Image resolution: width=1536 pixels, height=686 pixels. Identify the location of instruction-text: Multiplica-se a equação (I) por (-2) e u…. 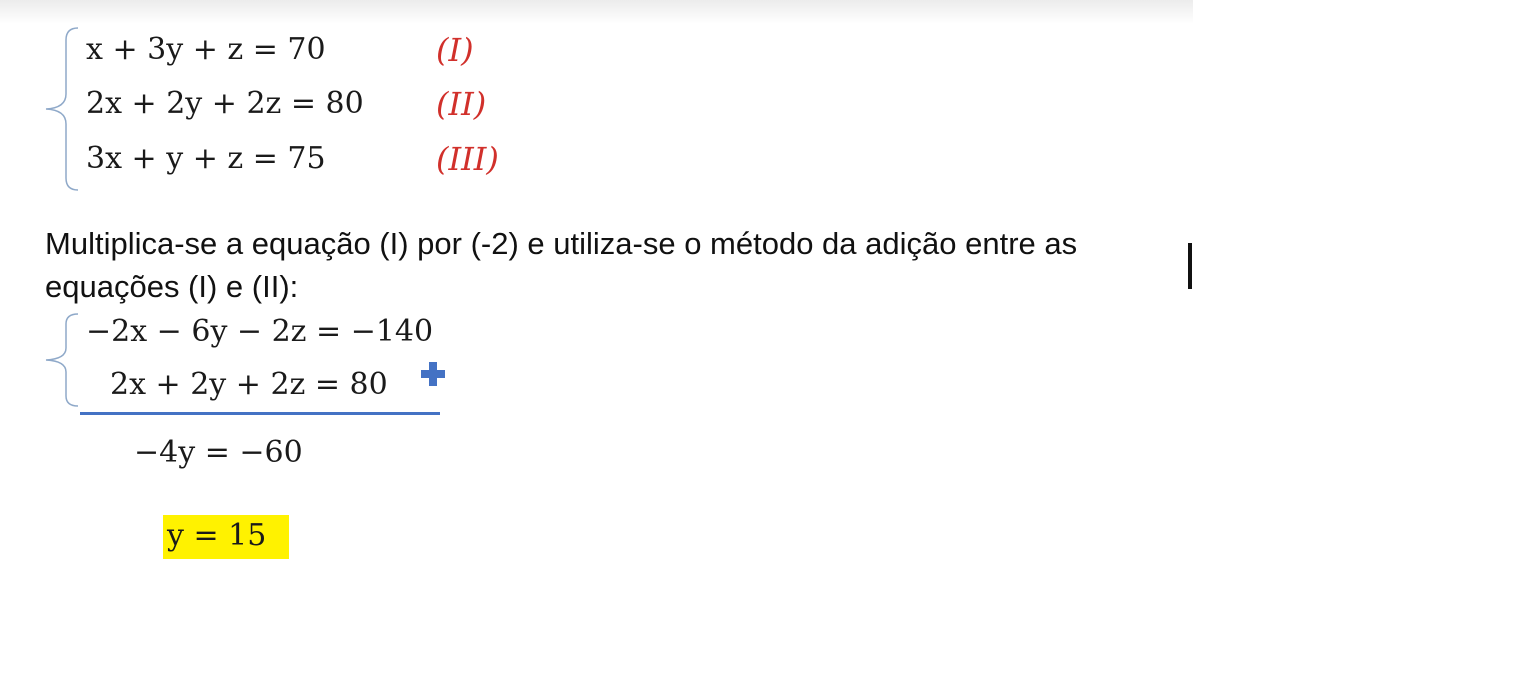
(561, 265).